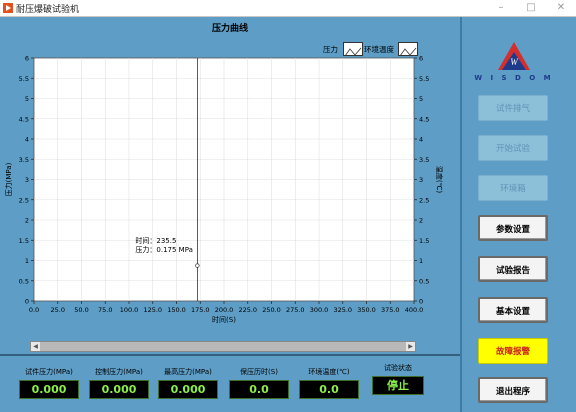 The height and width of the screenshot is (412, 576). Describe the element at coordinates (27, 180) in the screenshot. I see `y-tick-label: 3` at that location.